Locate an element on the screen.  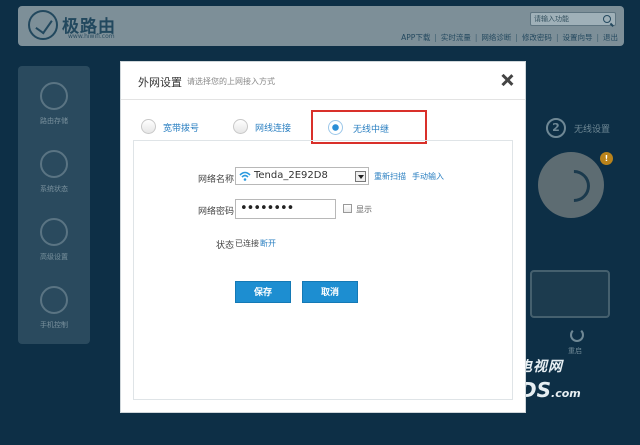
sidebar-item-phone: 手机控制 is located at coordinates (54, 308).